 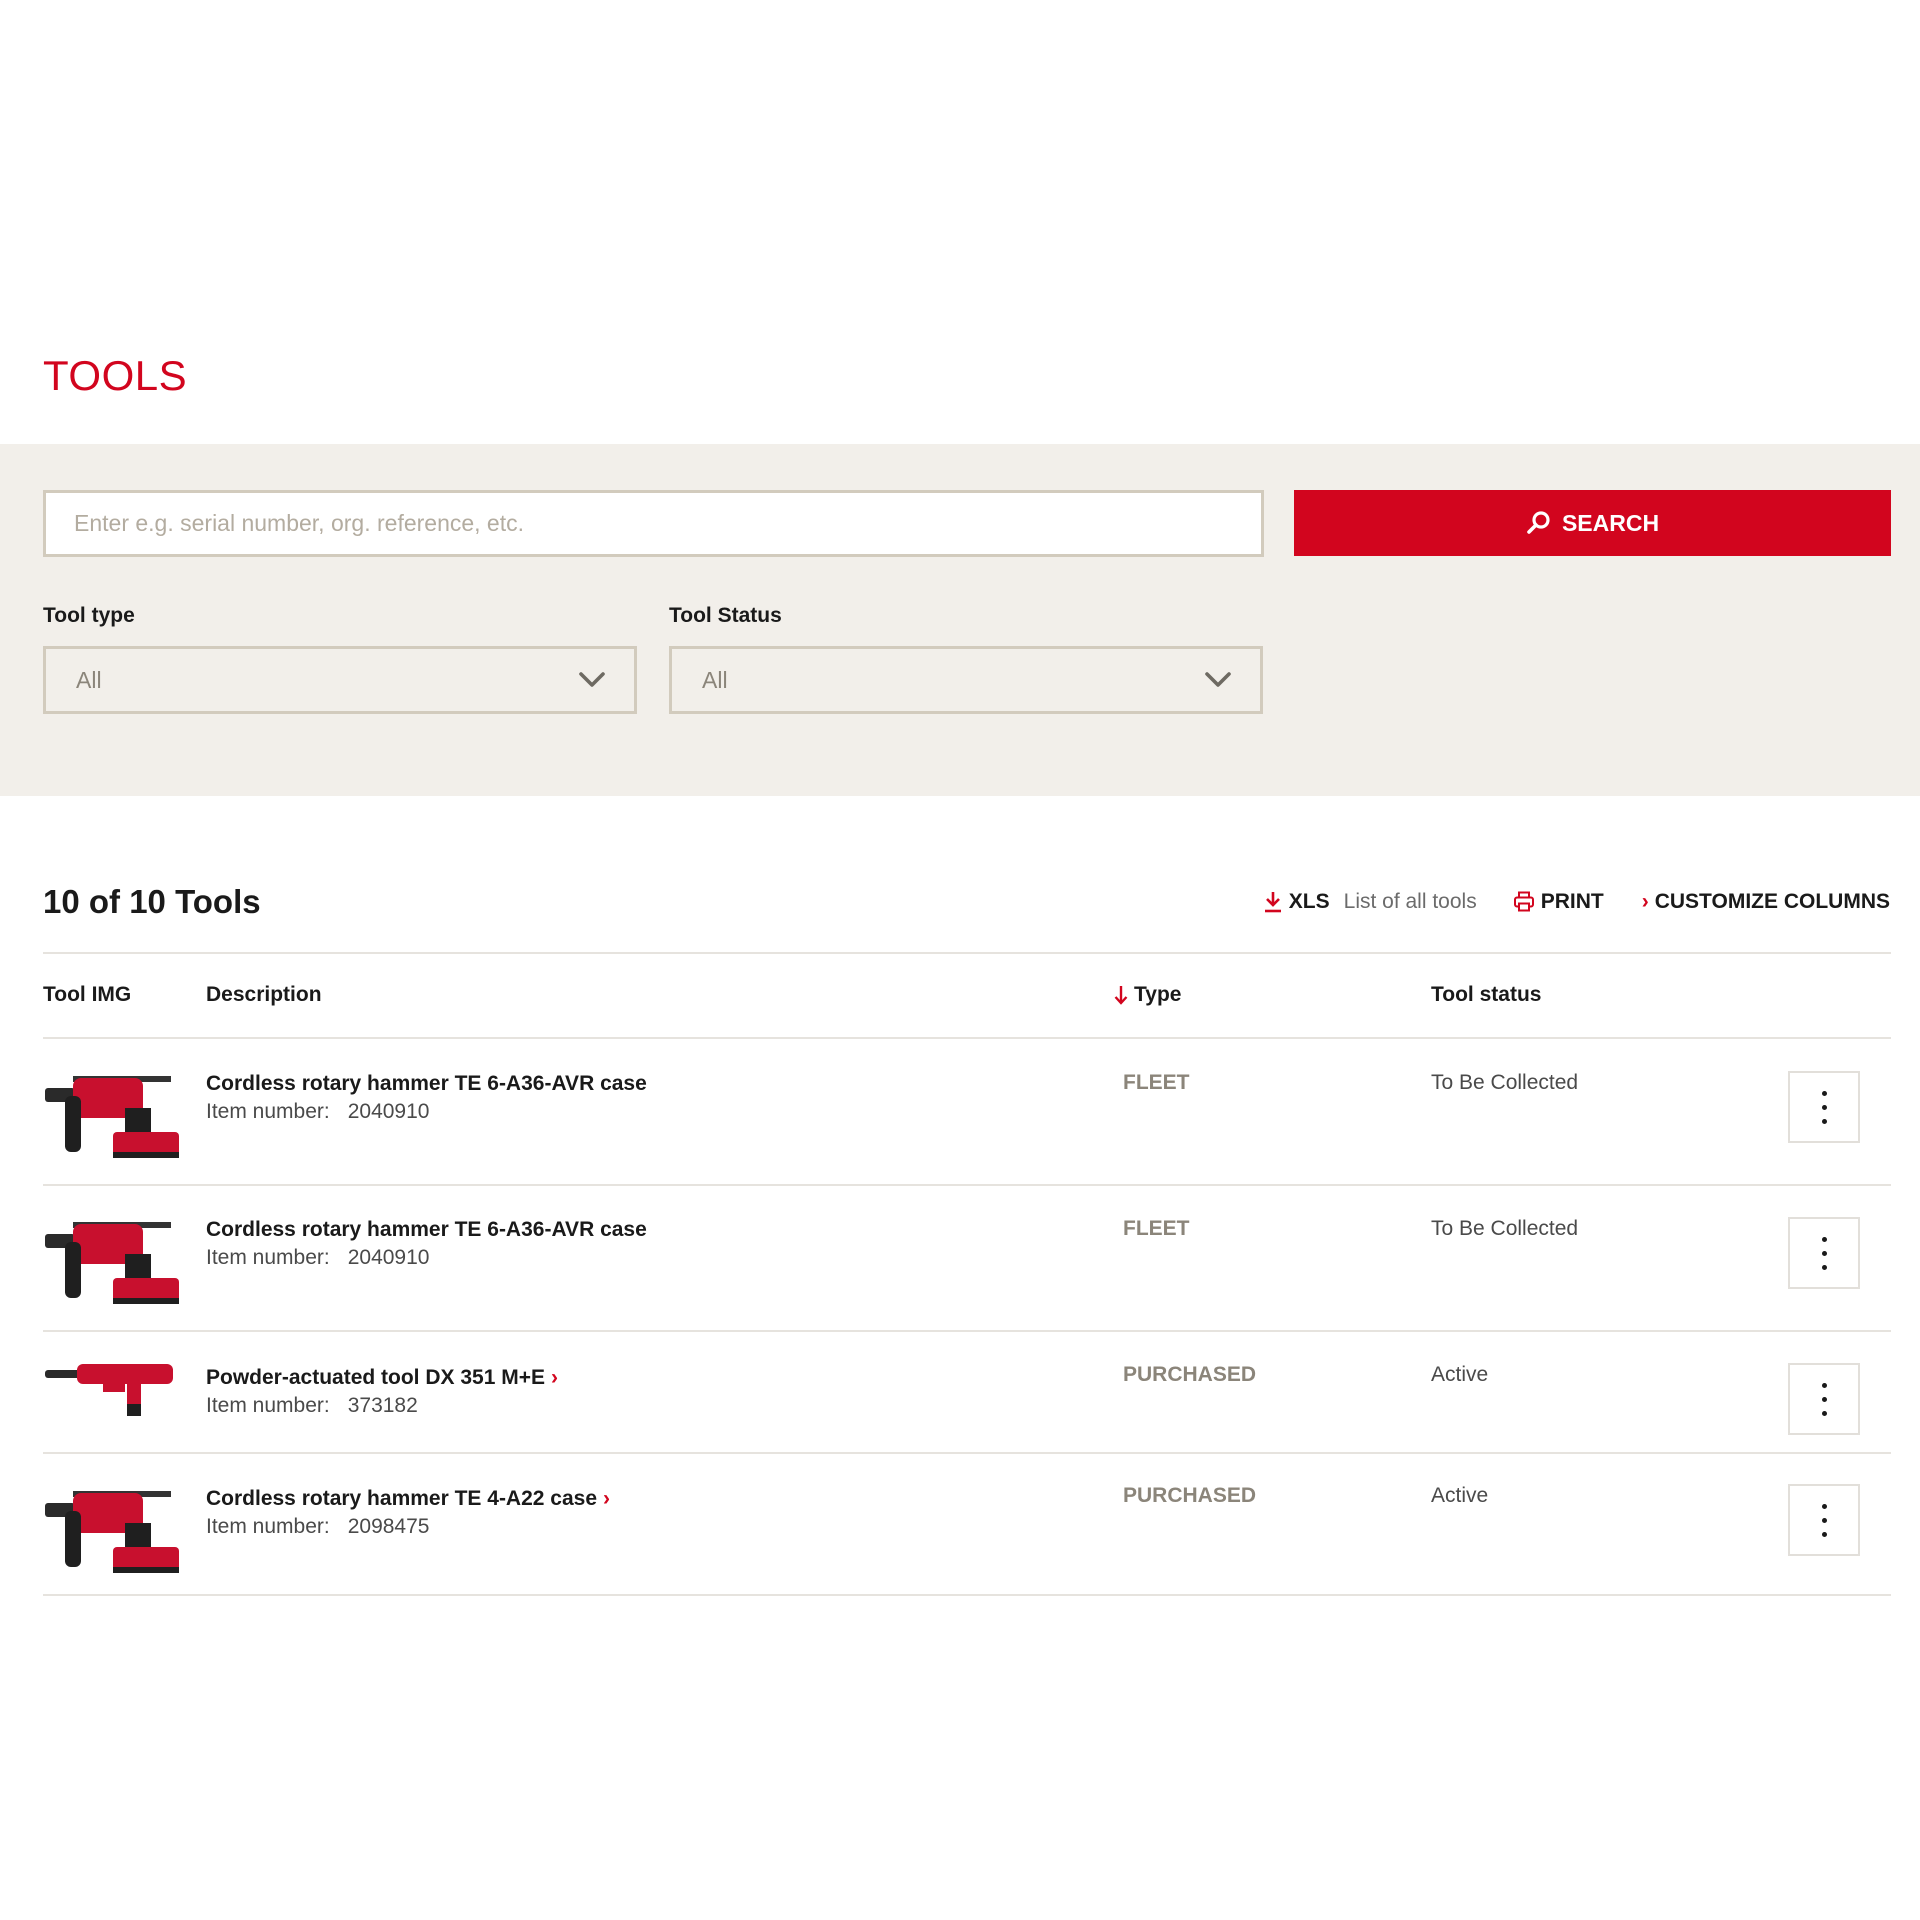 I want to click on download-icon, so click(x=1272, y=902).